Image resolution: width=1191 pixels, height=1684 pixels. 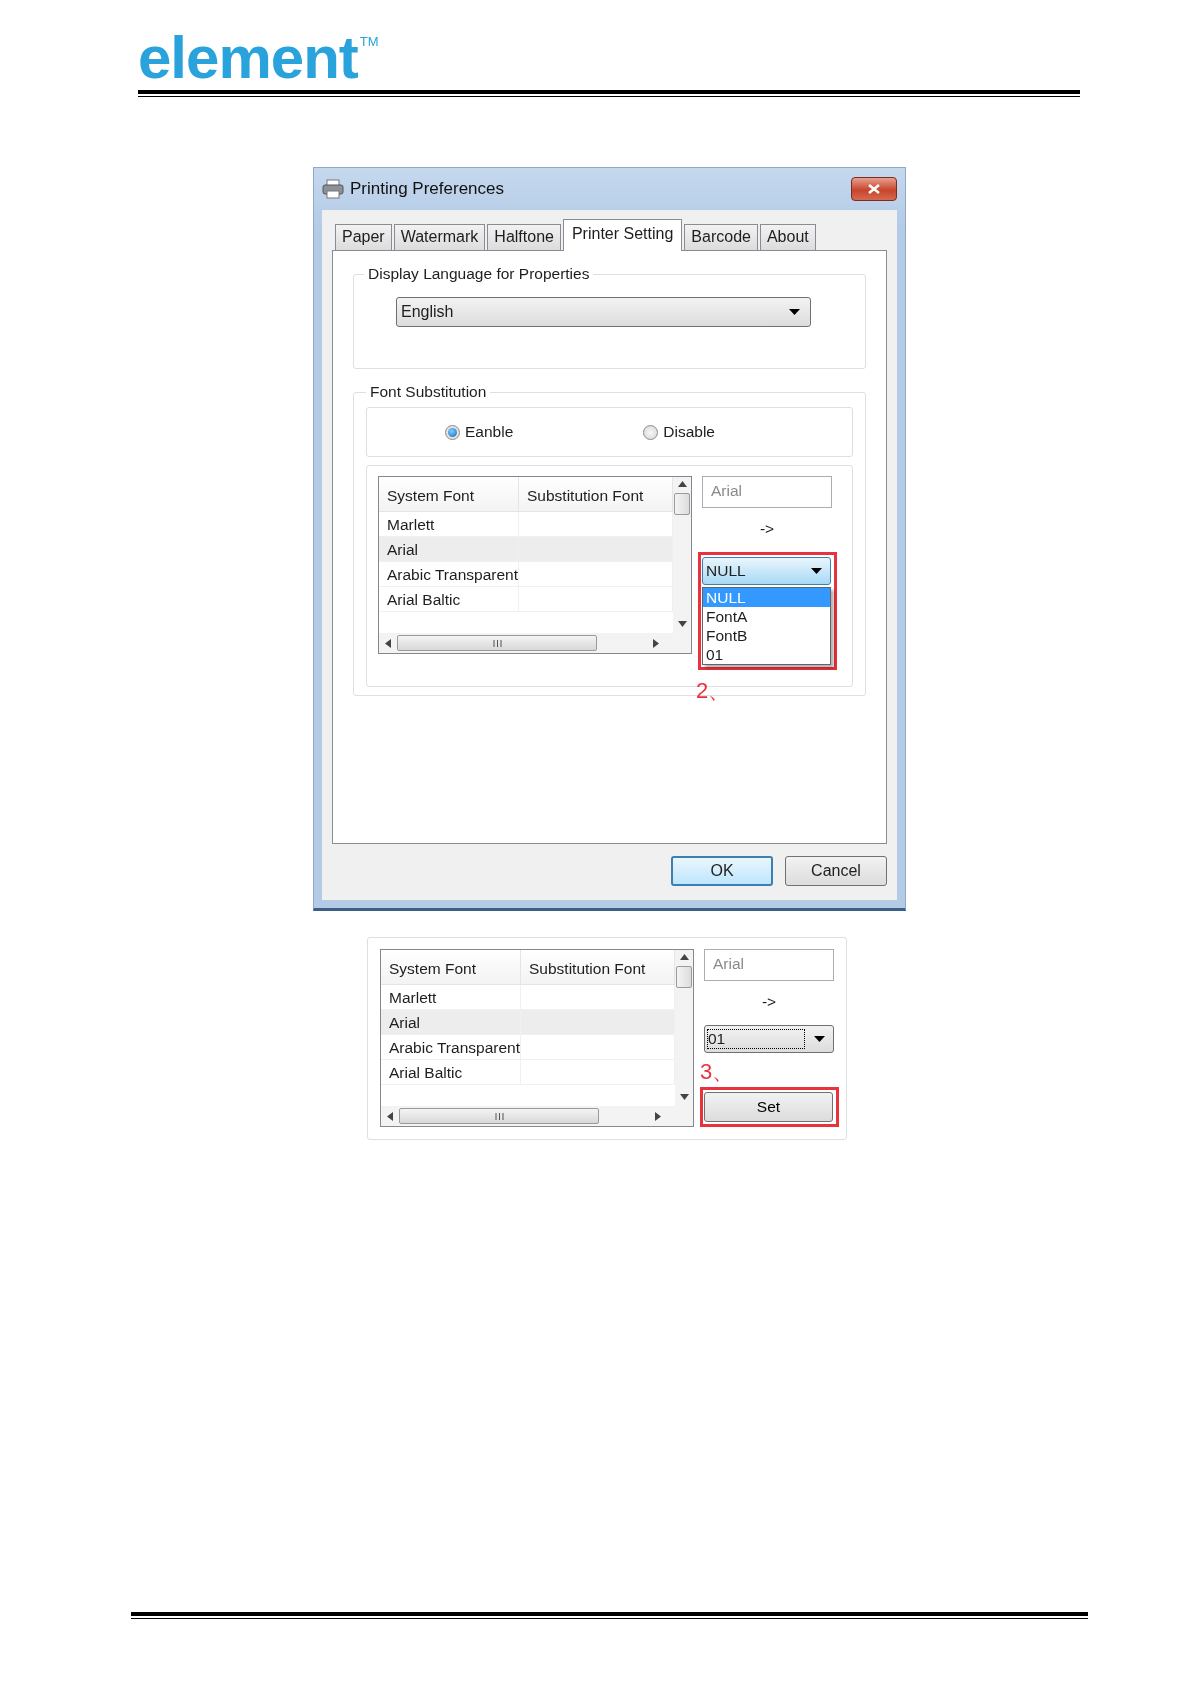 What do you see at coordinates (766, 616) in the screenshot?
I see `dropdown-option: FontA` at bounding box center [766, 616].